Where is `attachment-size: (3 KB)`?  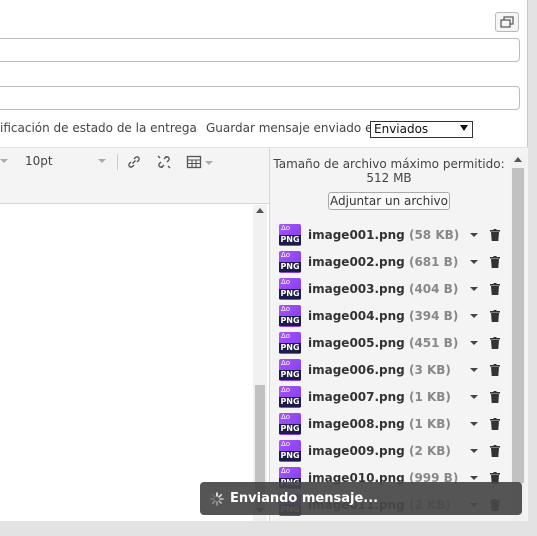 attachment-size: (3 KB) is located at coordinates (429, 369).